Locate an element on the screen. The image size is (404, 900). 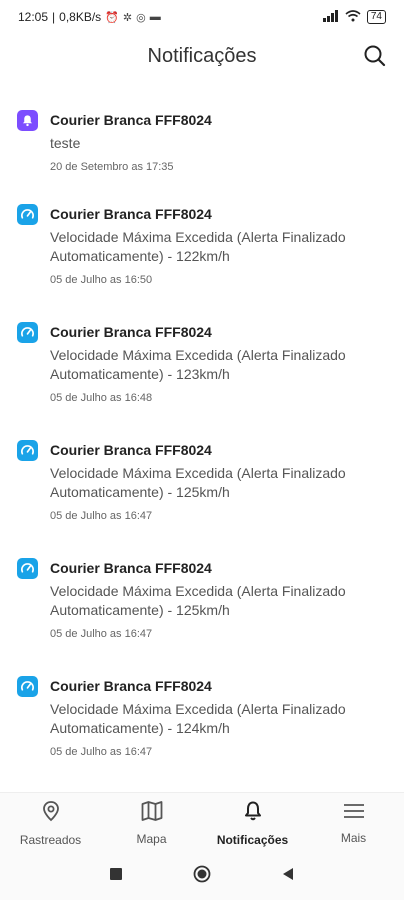
nav-label: Notificações is located at coordinates (252, 839).